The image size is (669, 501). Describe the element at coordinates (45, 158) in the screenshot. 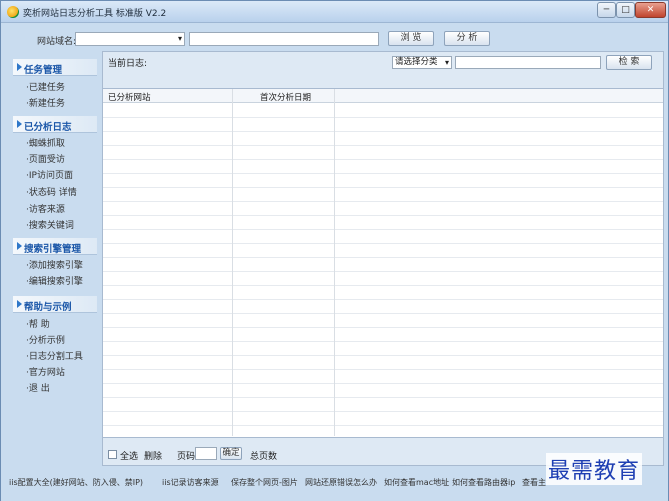

I see `sidebar-item-page-visits: ·页面受访` at that location.